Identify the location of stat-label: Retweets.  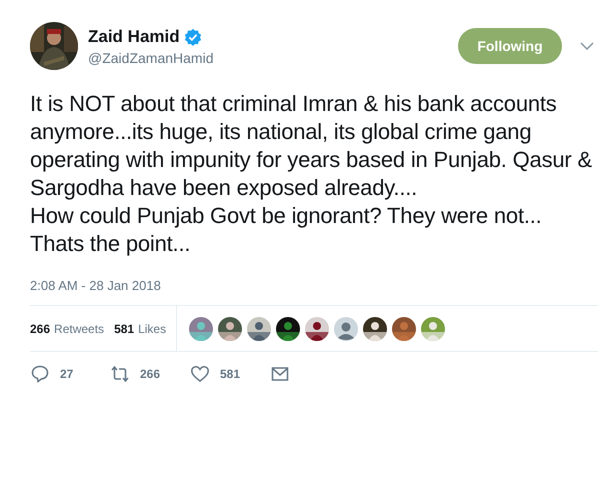
(79, 329).